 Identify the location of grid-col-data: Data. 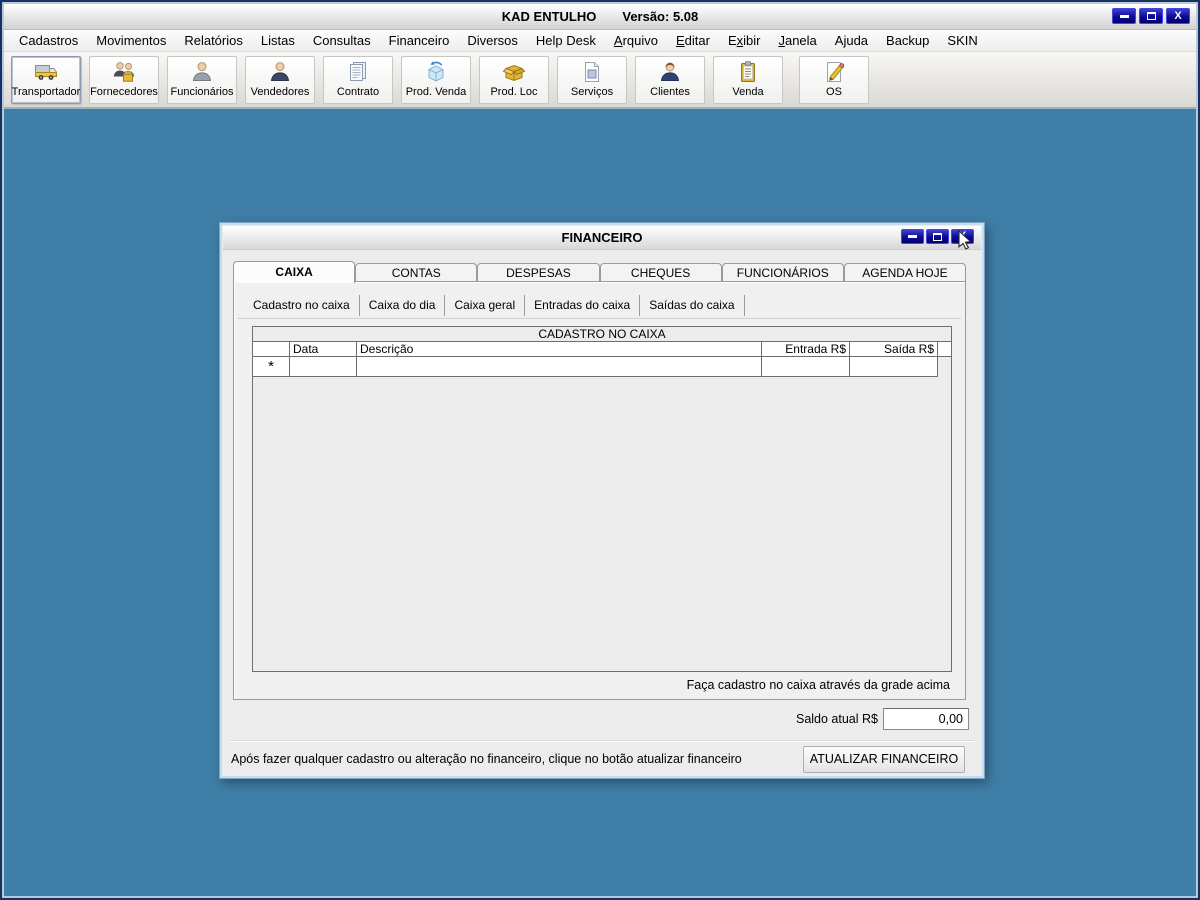
(323, 349).